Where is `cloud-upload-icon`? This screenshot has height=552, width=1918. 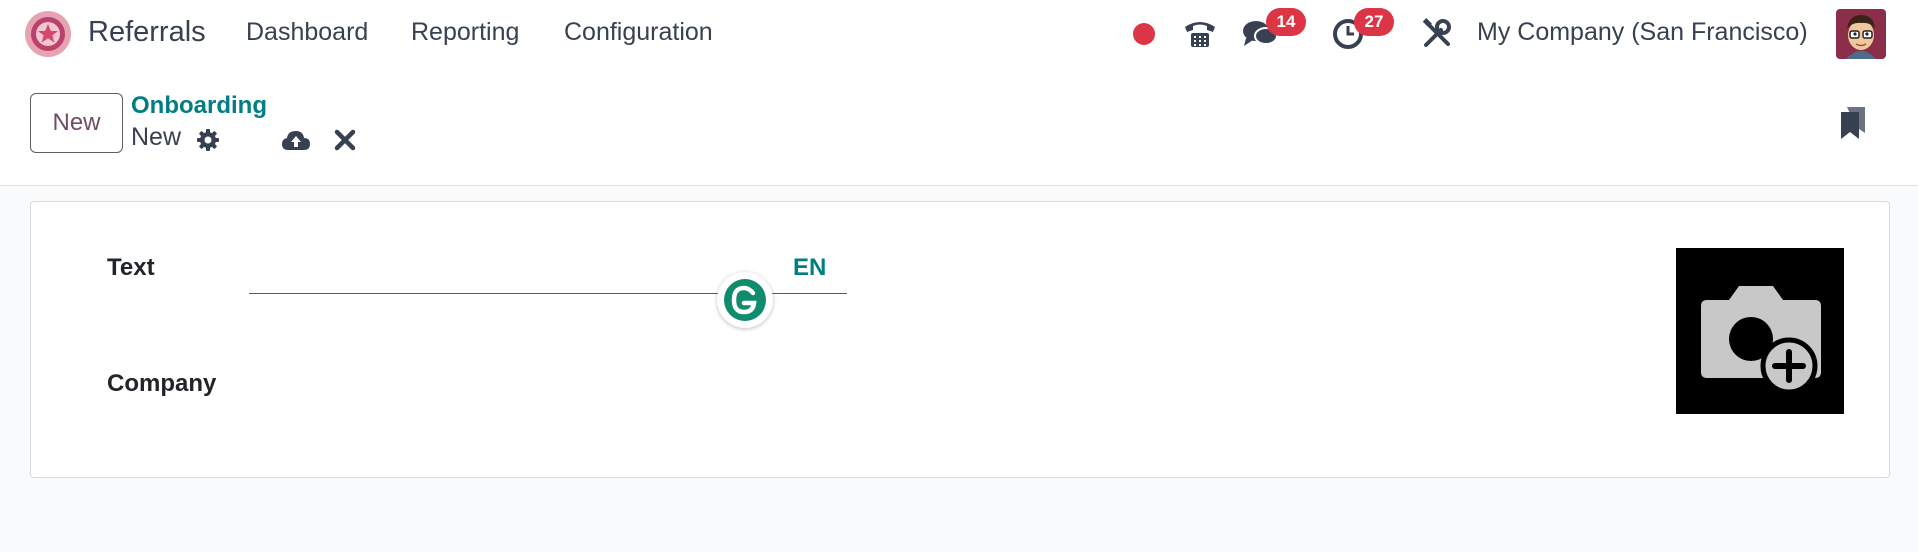 cloud-upload-icon is located at coordinates (296, 140).